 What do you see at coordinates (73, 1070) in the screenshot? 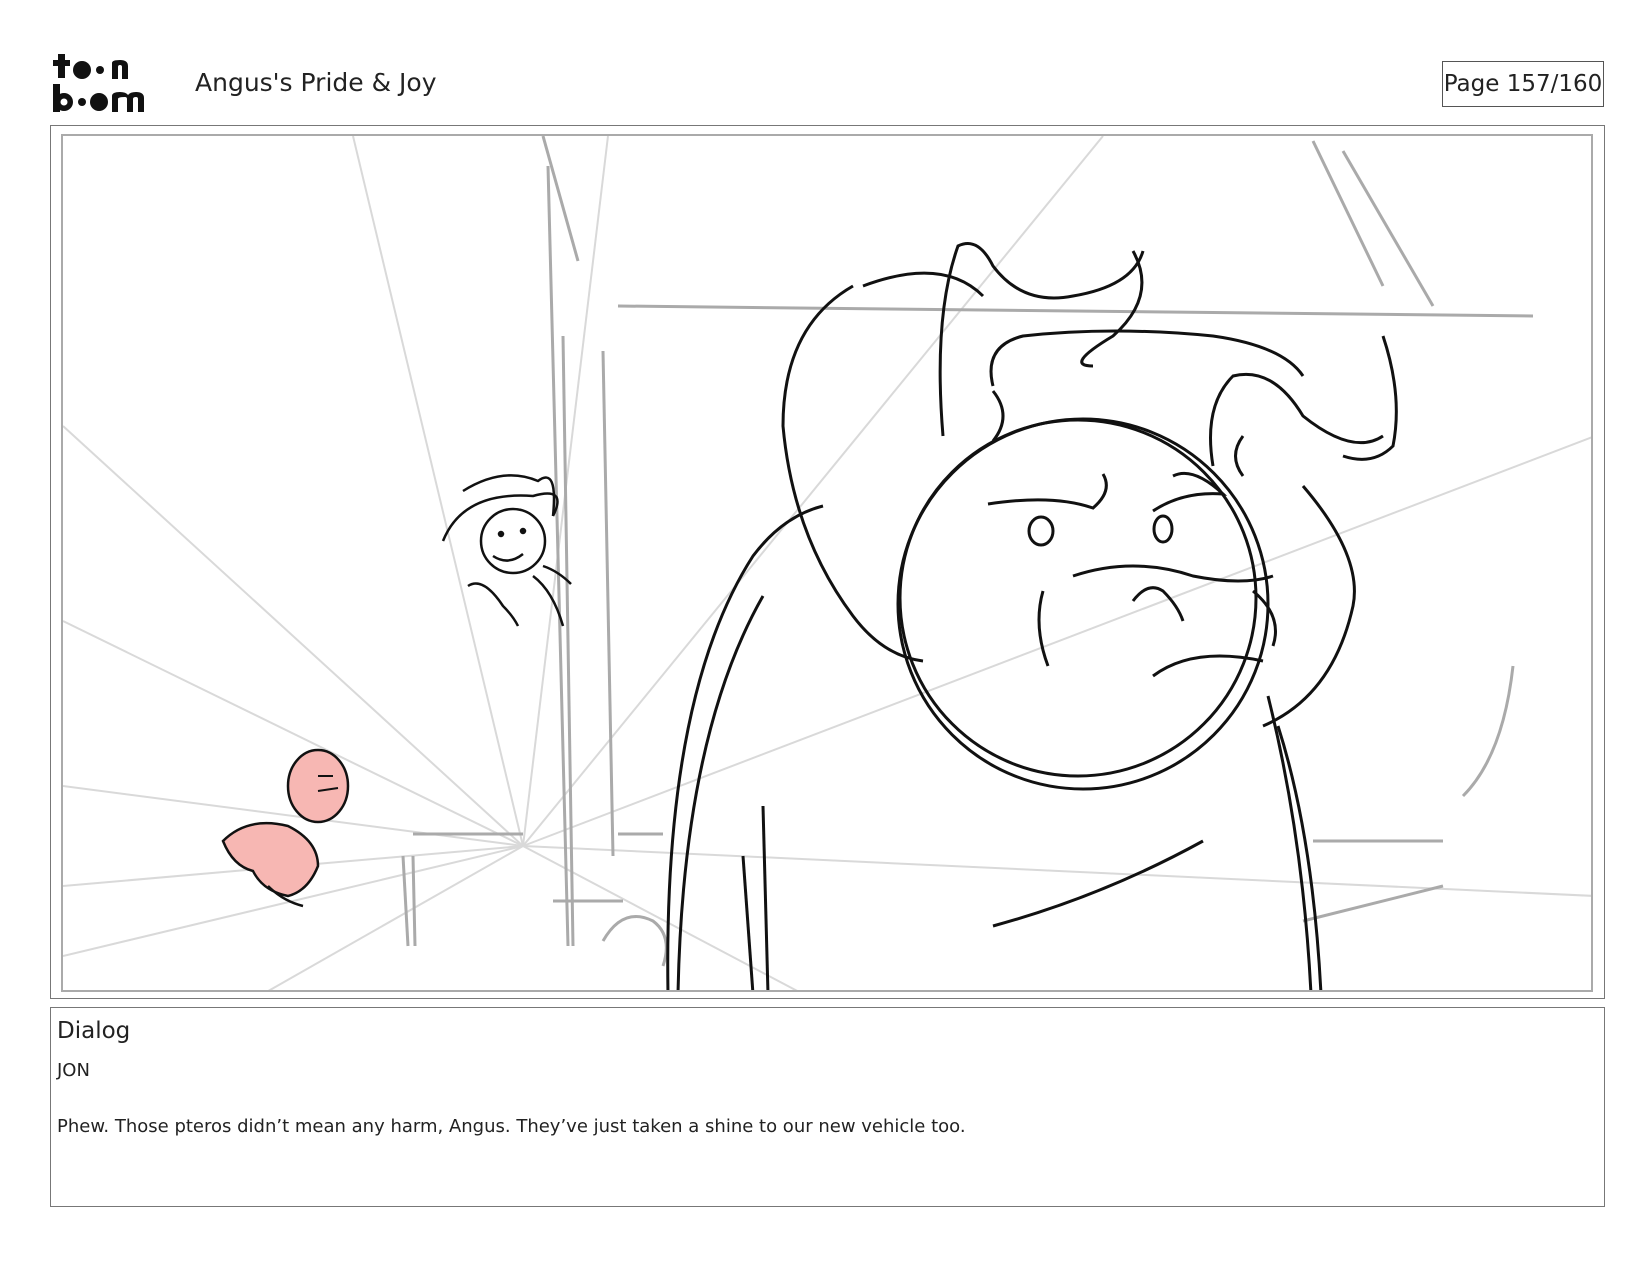
I see `dialog-speaker: JON` at bounding box center [73, 1070].